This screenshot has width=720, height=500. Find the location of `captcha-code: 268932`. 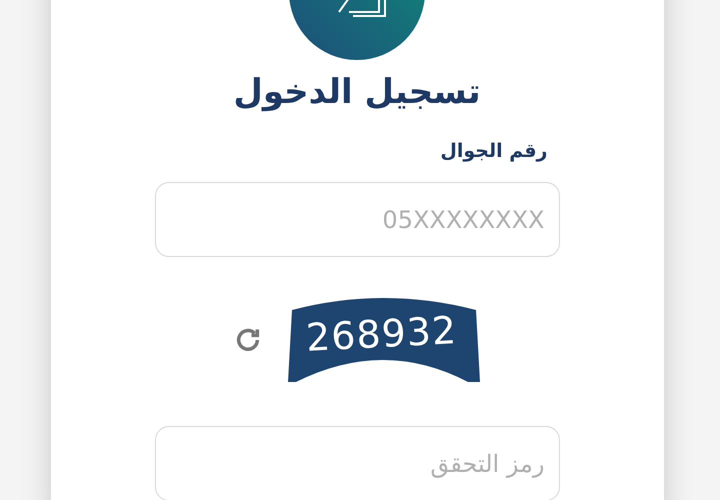

captcha-code: 268932 is located at coordinates (381, 334).